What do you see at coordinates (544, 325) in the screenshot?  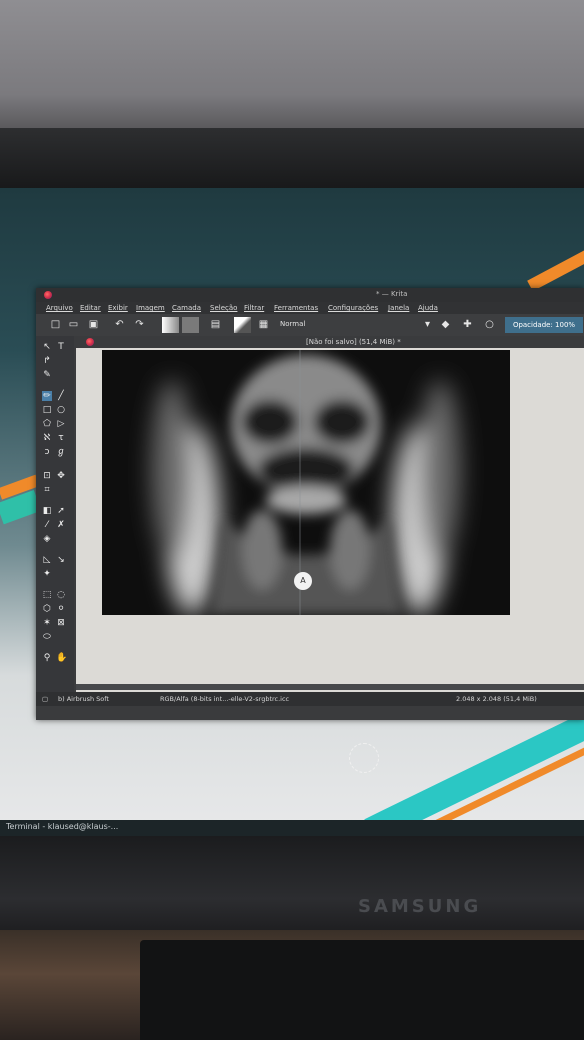 I see `opacity-slider: Opacidade: 100%` at bounding box center [544, 325].